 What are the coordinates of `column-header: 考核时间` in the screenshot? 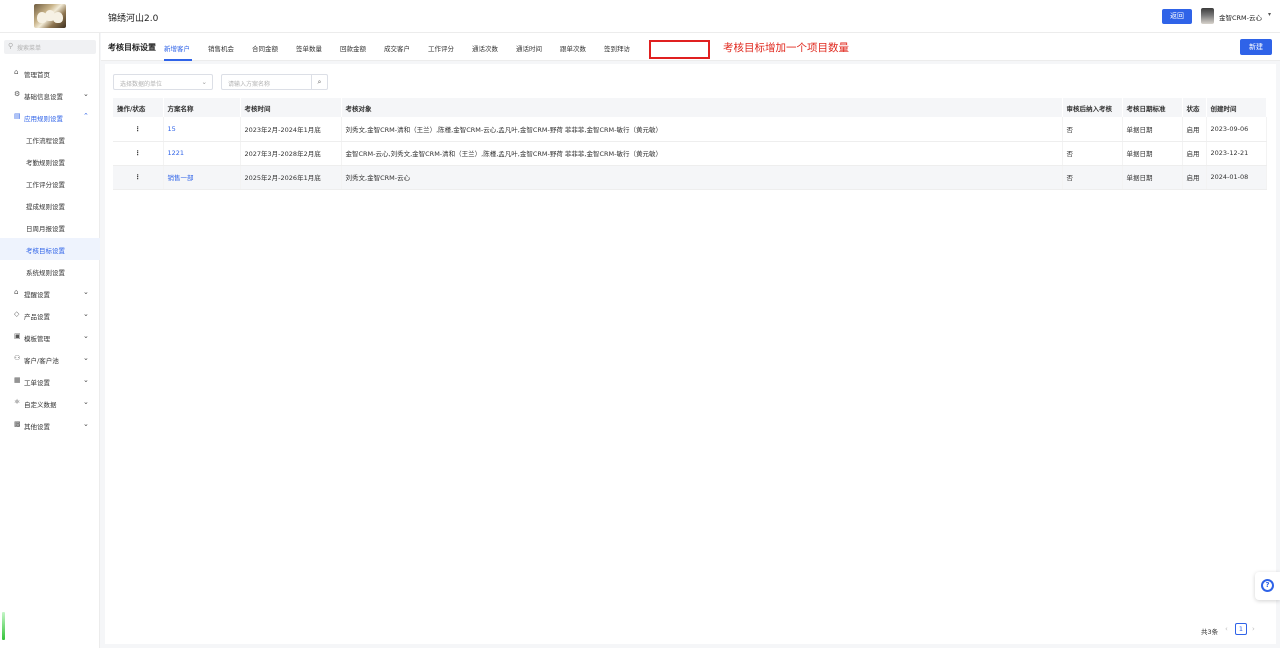 It's located at (291, 107).